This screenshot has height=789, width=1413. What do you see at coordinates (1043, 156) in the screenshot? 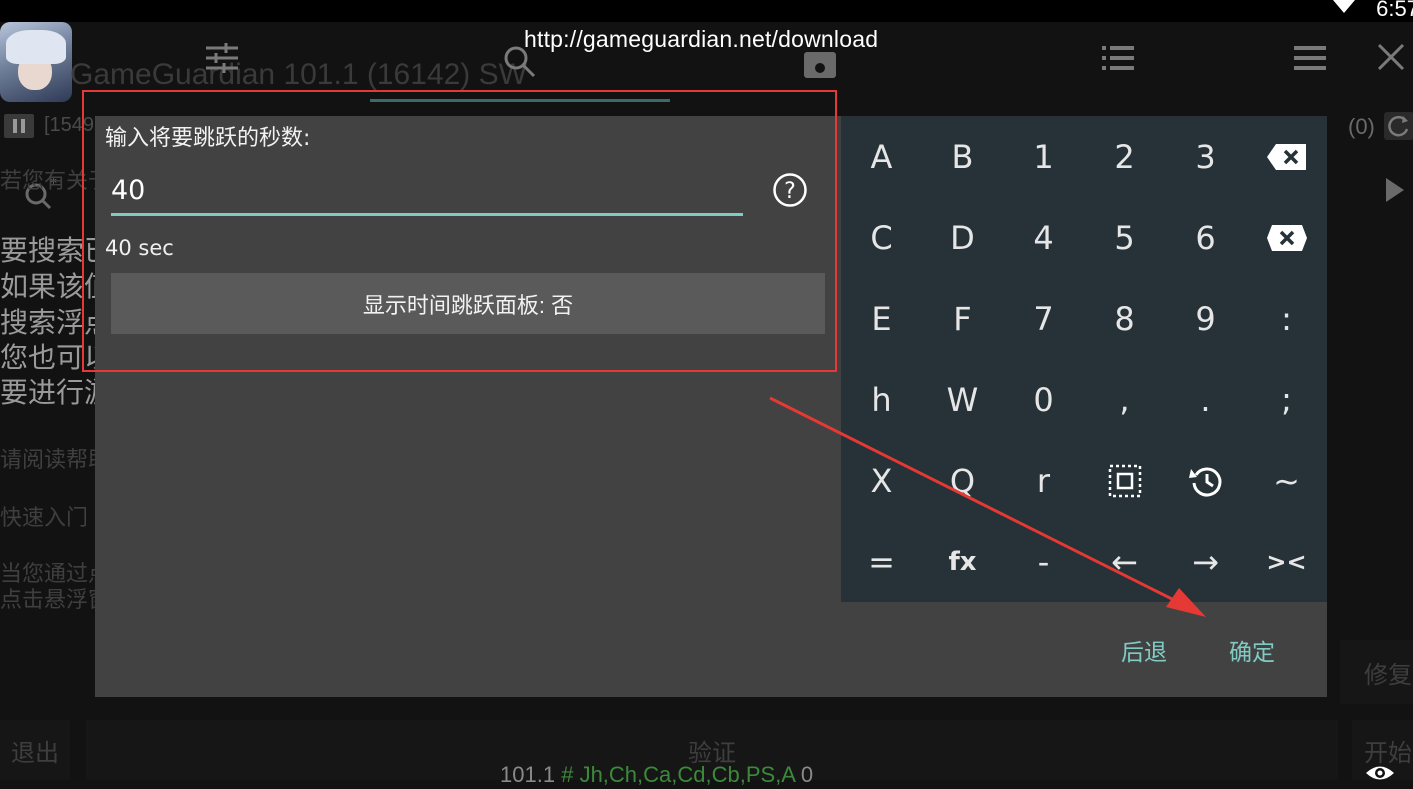
I see `key-1: 1` at bounding box center [1043, 156].